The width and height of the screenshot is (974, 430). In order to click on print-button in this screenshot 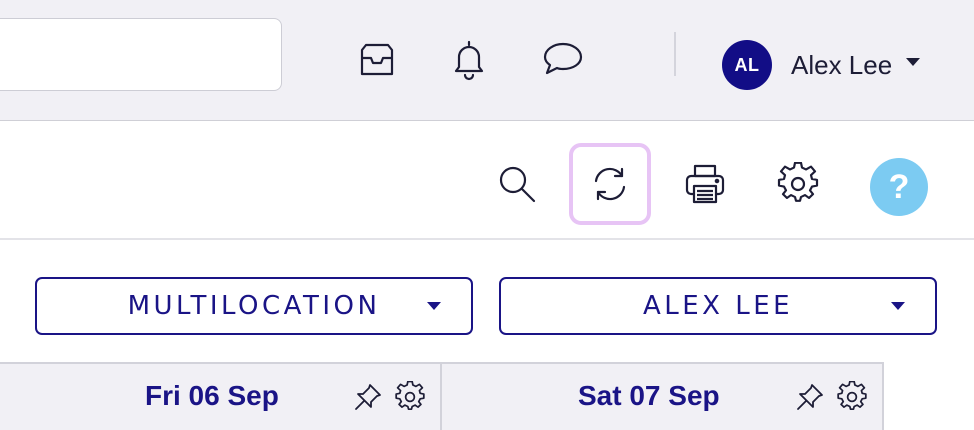, I will do `click(705, 184)`.